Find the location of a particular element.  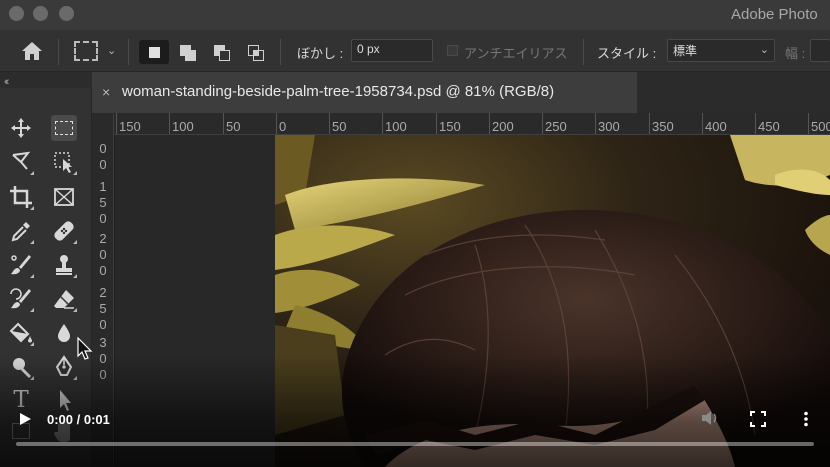

ruler-label: 500 is located at coordinates (820, 126).